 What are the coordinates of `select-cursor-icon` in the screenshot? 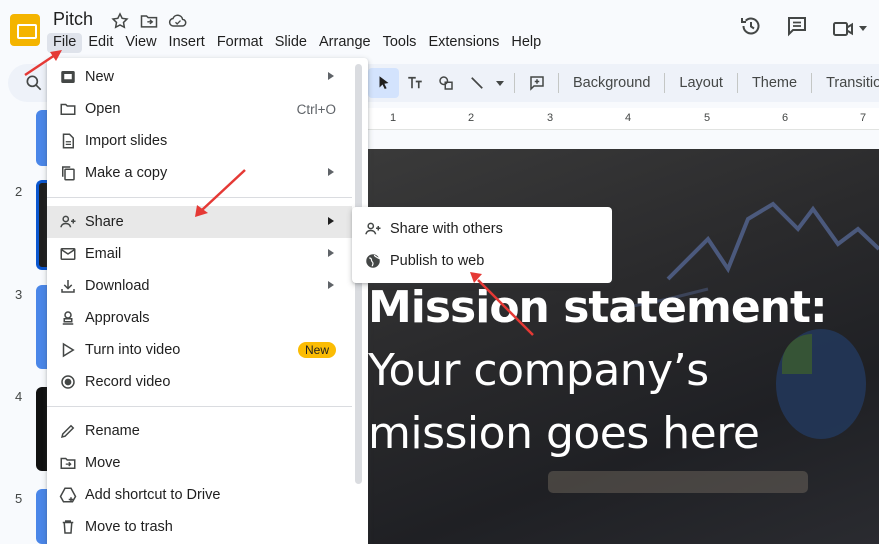 It's located at (383, 83).